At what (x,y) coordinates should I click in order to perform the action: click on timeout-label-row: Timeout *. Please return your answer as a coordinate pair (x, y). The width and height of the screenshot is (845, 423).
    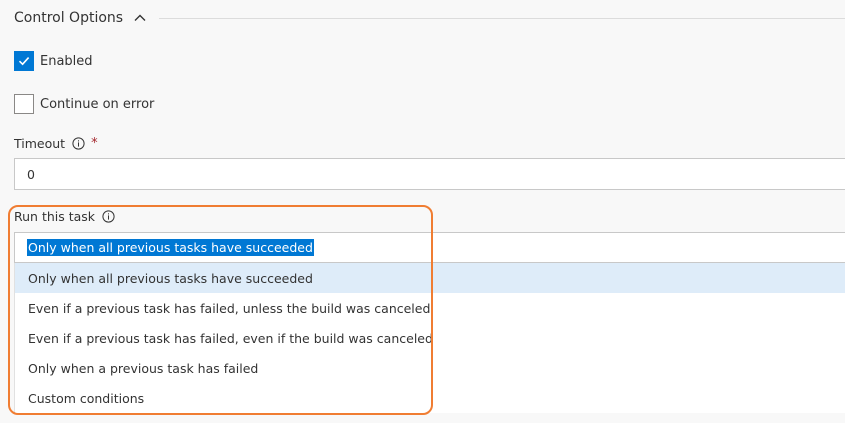
    Looking at the image, I should click on (56, 143).